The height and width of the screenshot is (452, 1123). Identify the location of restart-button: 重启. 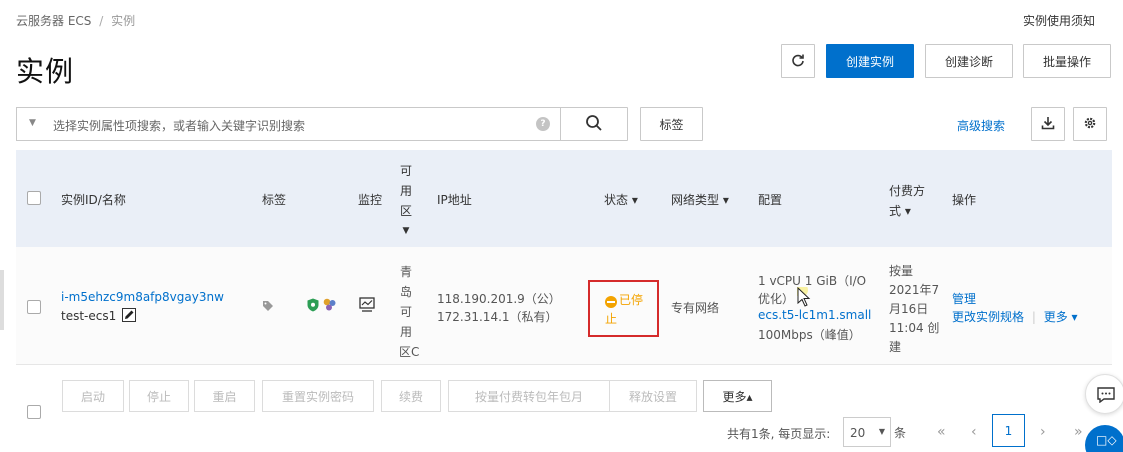
(224, 396).